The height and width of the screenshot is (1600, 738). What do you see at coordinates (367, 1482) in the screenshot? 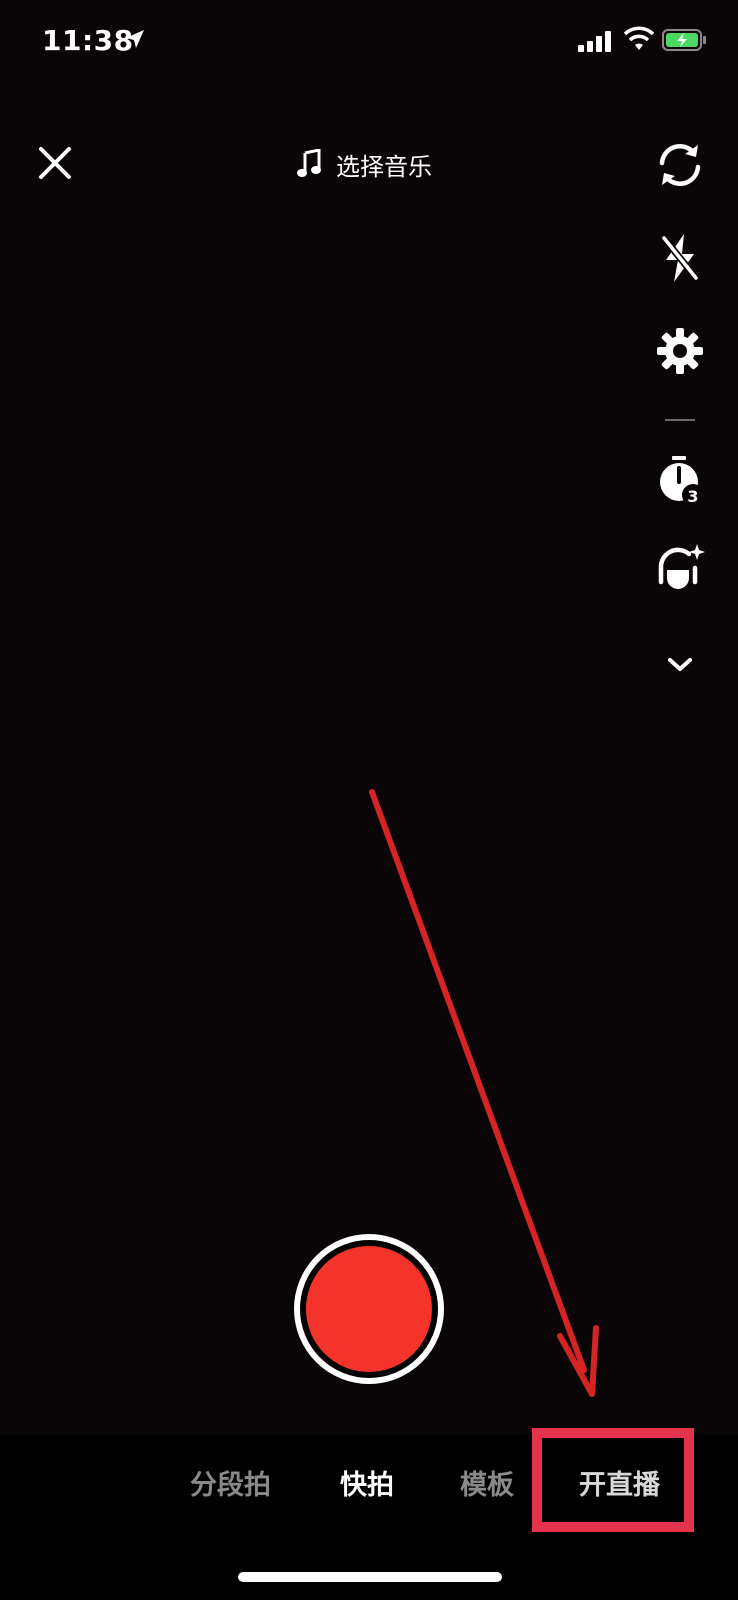
I see `mode-tab-quick: 快拍` at bounding box center [367, 1482].